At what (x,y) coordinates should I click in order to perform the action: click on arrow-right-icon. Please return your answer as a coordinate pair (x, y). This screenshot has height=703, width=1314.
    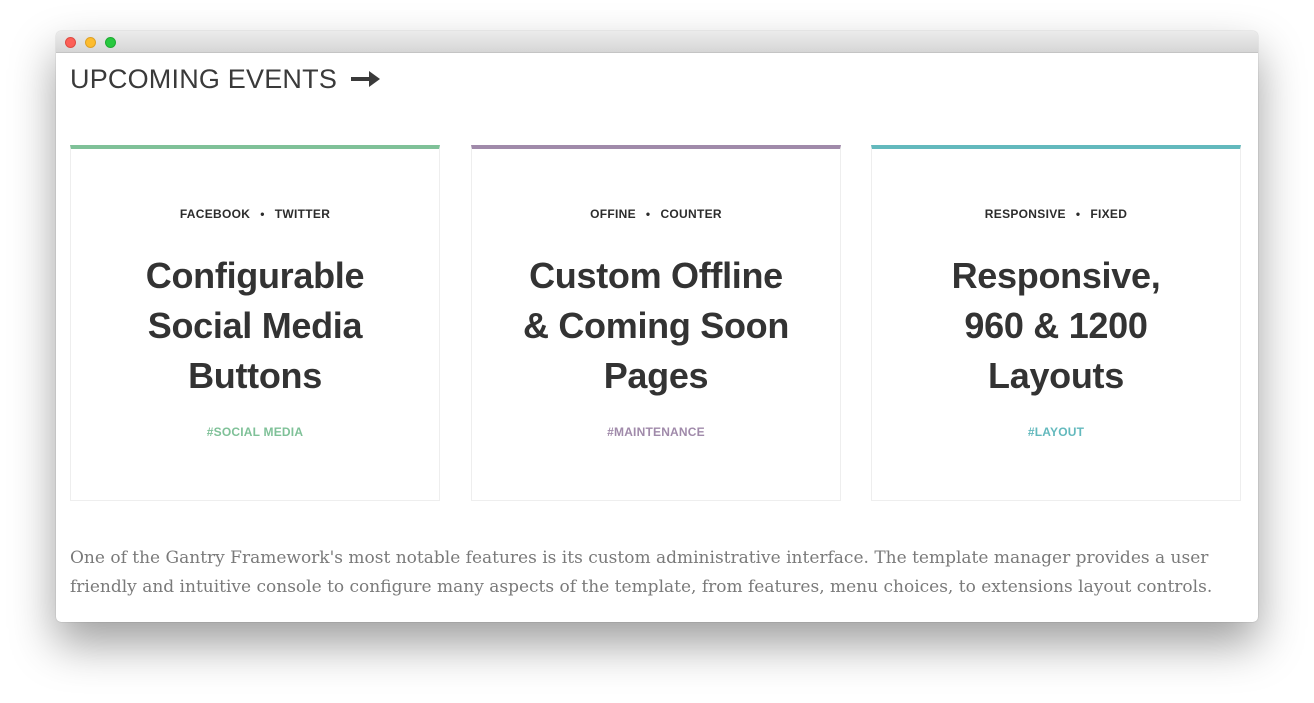
    Looking at the image, I should click on (366, 79).